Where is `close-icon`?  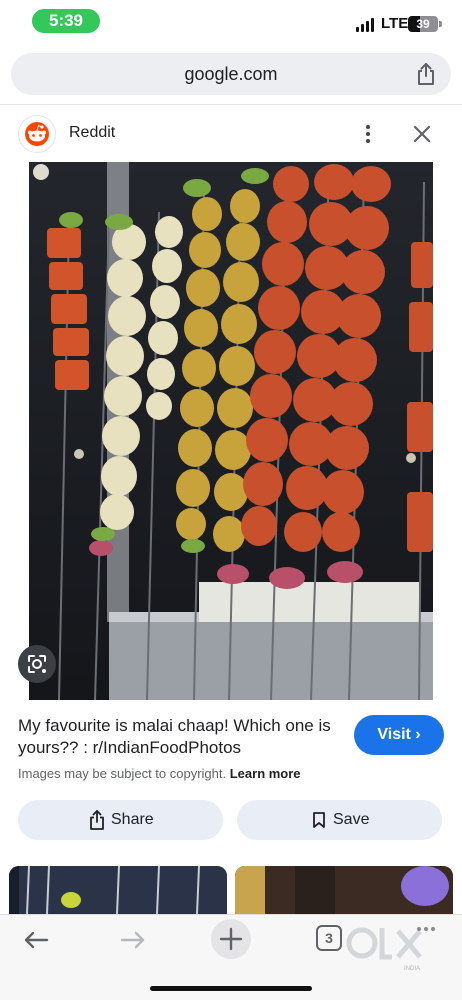 close-icon is located at coordinates (422, 134).